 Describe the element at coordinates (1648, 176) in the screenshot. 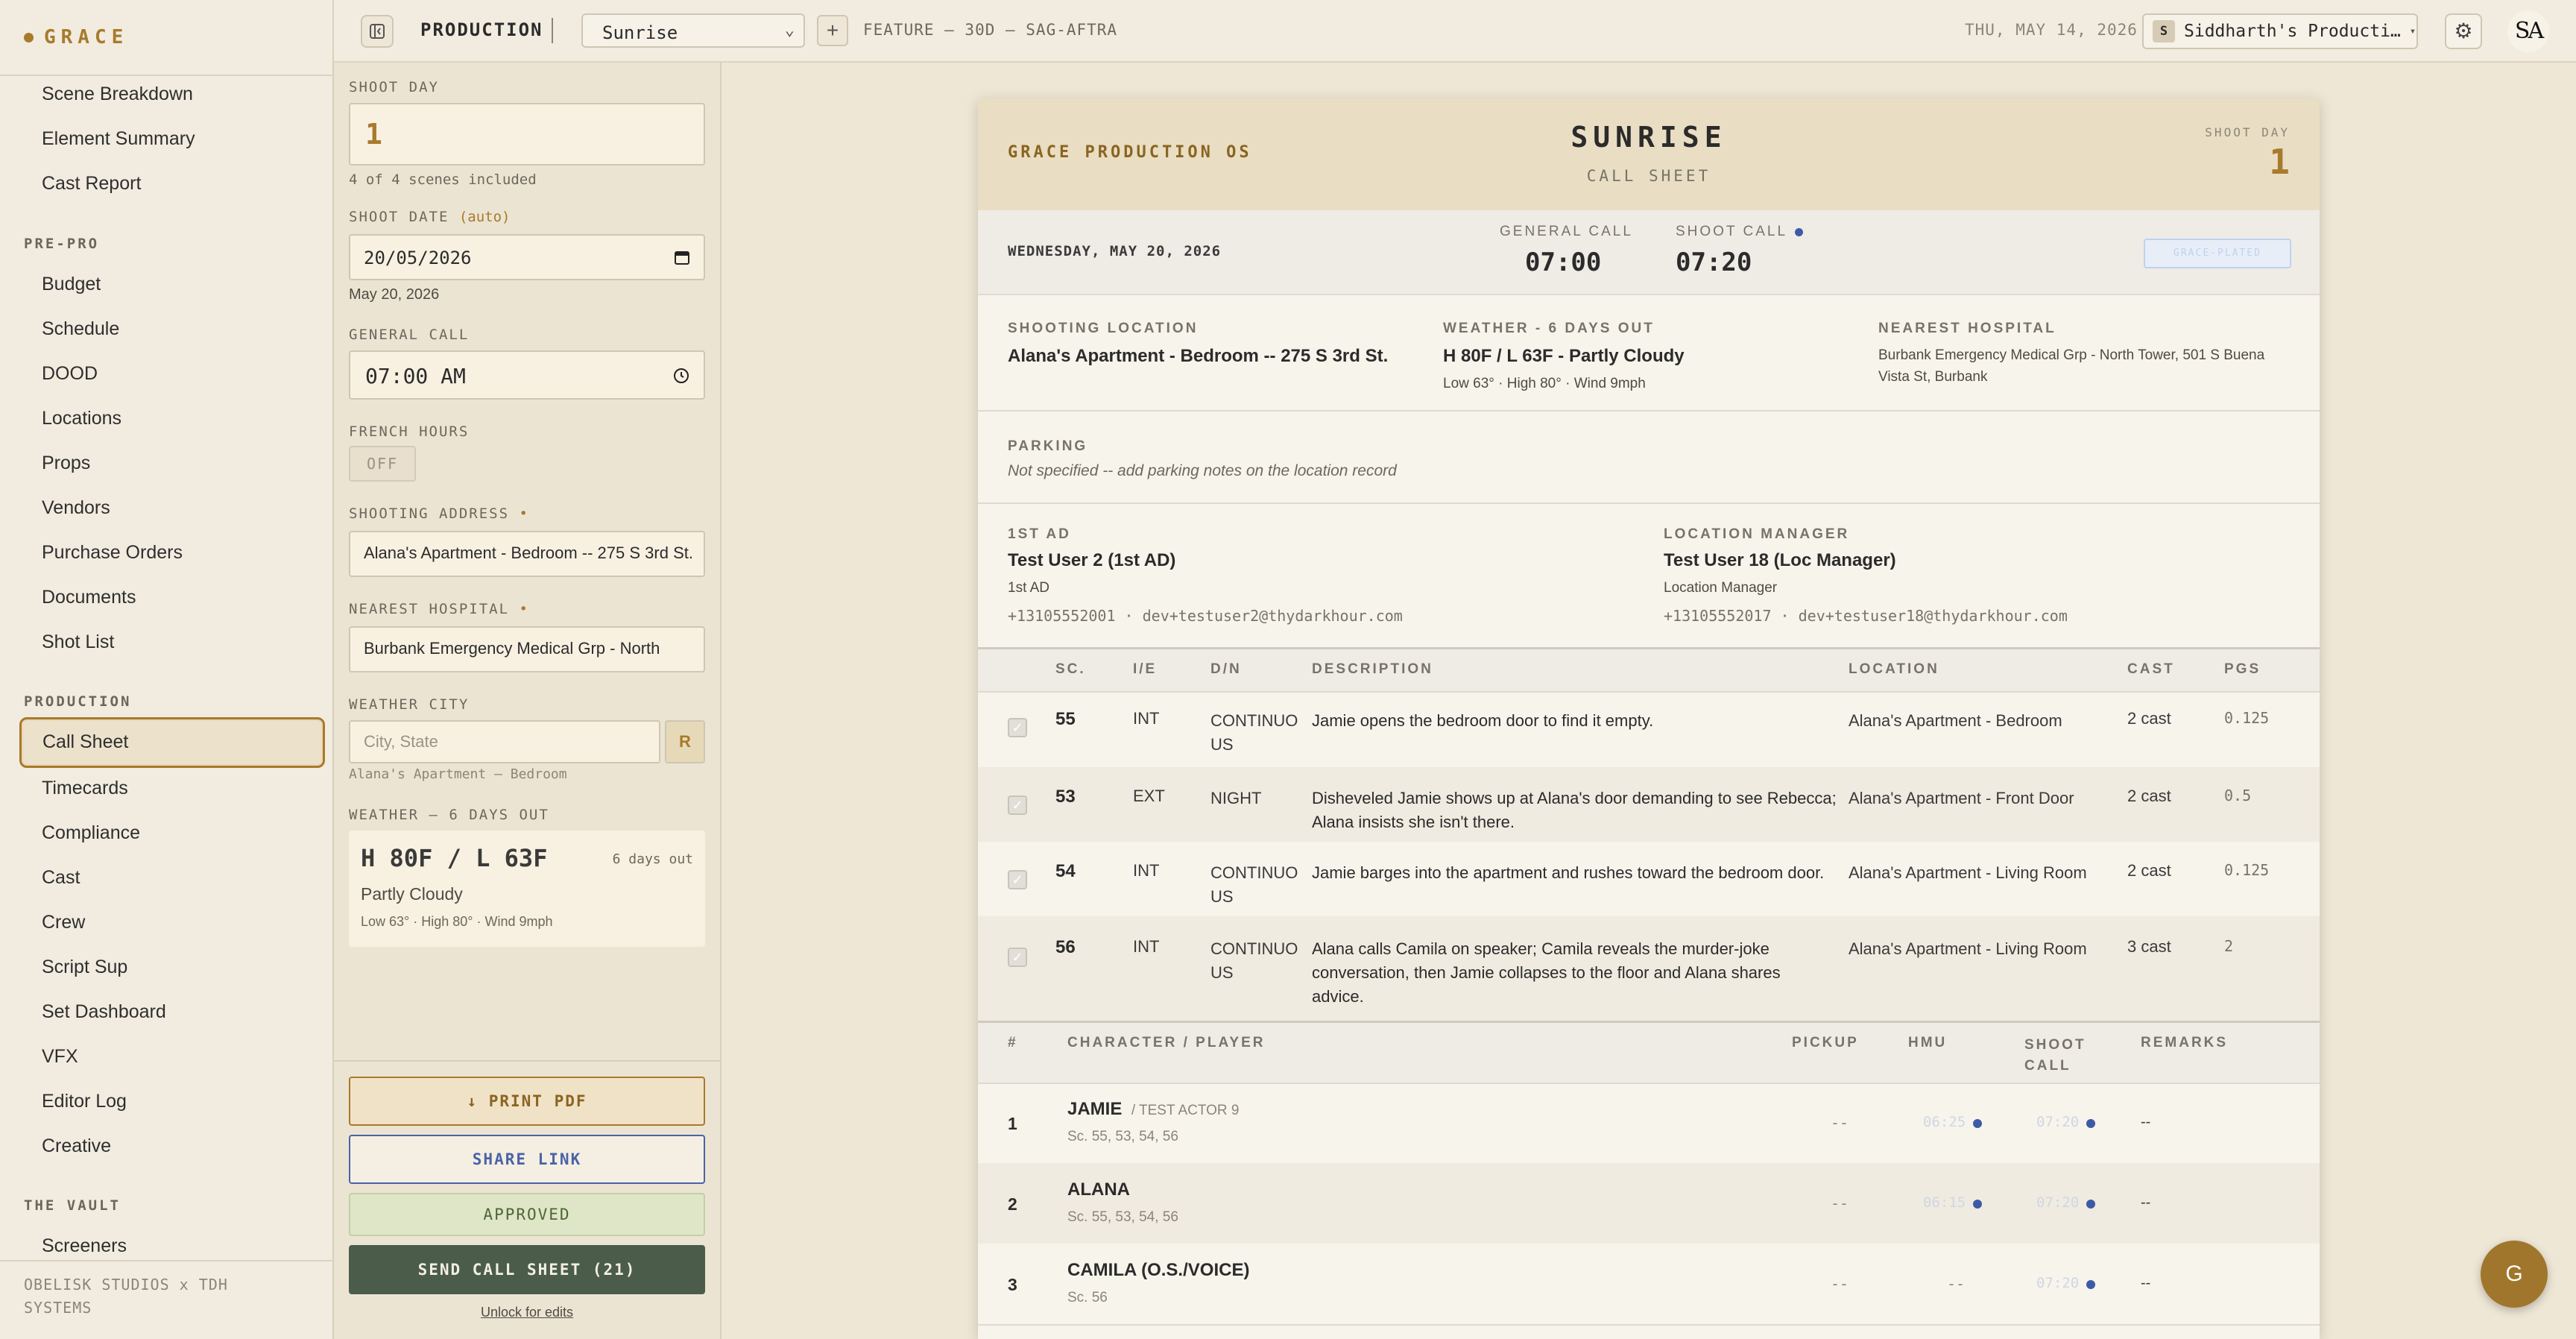

I see `sheet-subtitle: CALL SHEET` at that location.